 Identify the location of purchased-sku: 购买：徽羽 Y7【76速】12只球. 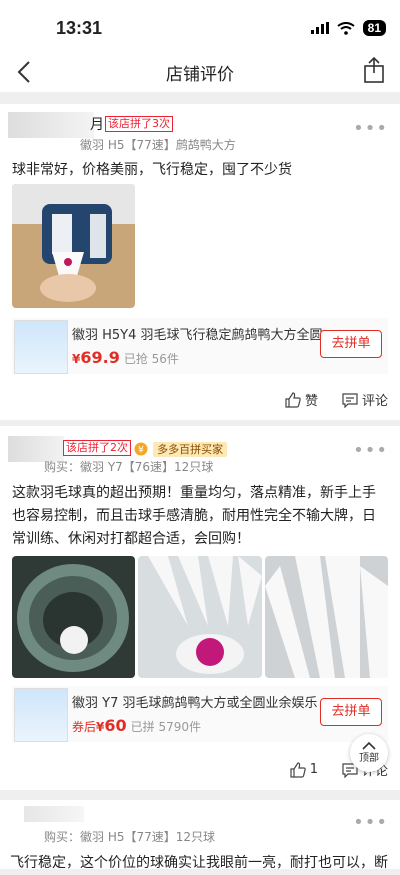
(129, 467).